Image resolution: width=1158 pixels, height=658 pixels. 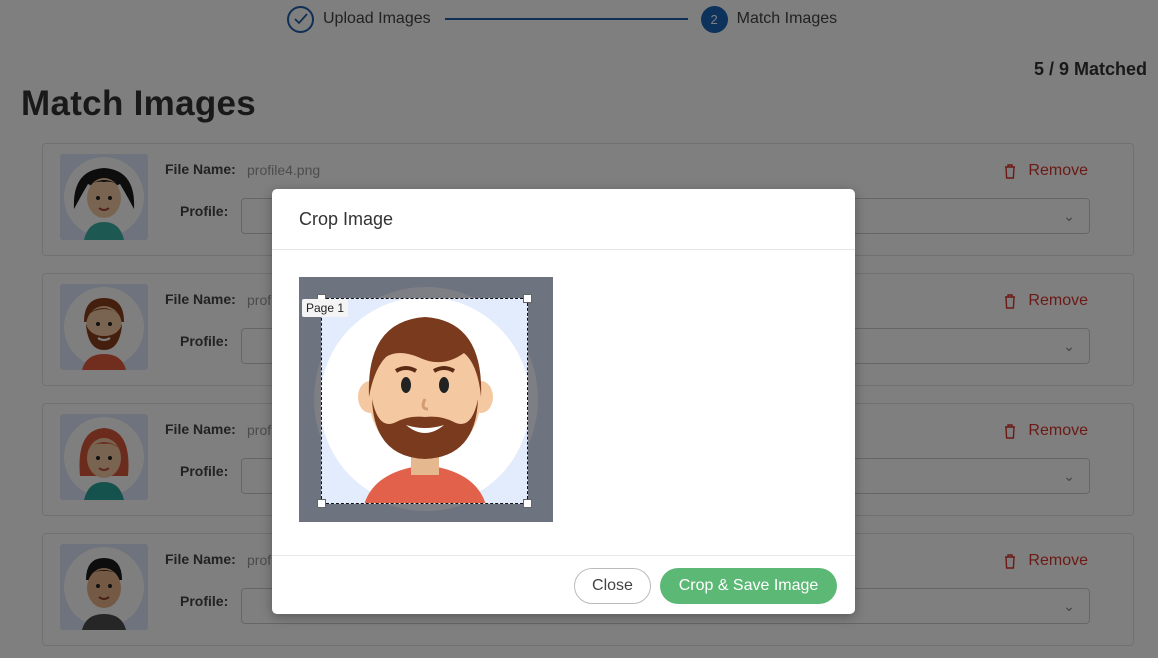 What do you see at coordinates (325, 308) in the screenshot?
I see `page-tag: Page 1` at bounding box center [325, 308].